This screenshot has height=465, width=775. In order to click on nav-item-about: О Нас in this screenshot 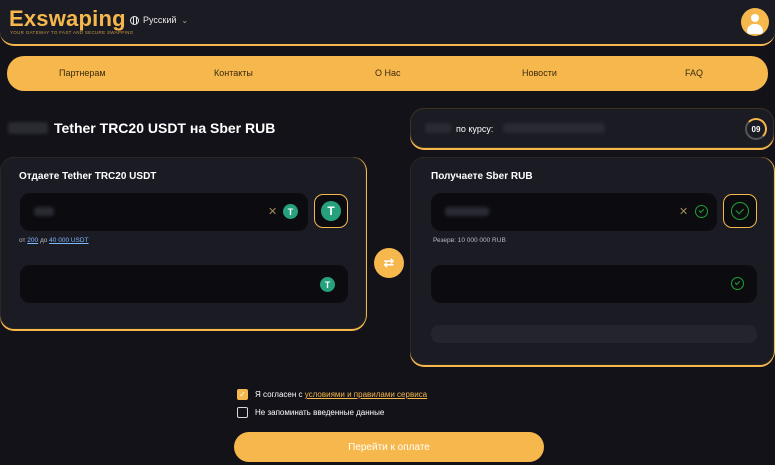, I will do `click(388, 73)`.